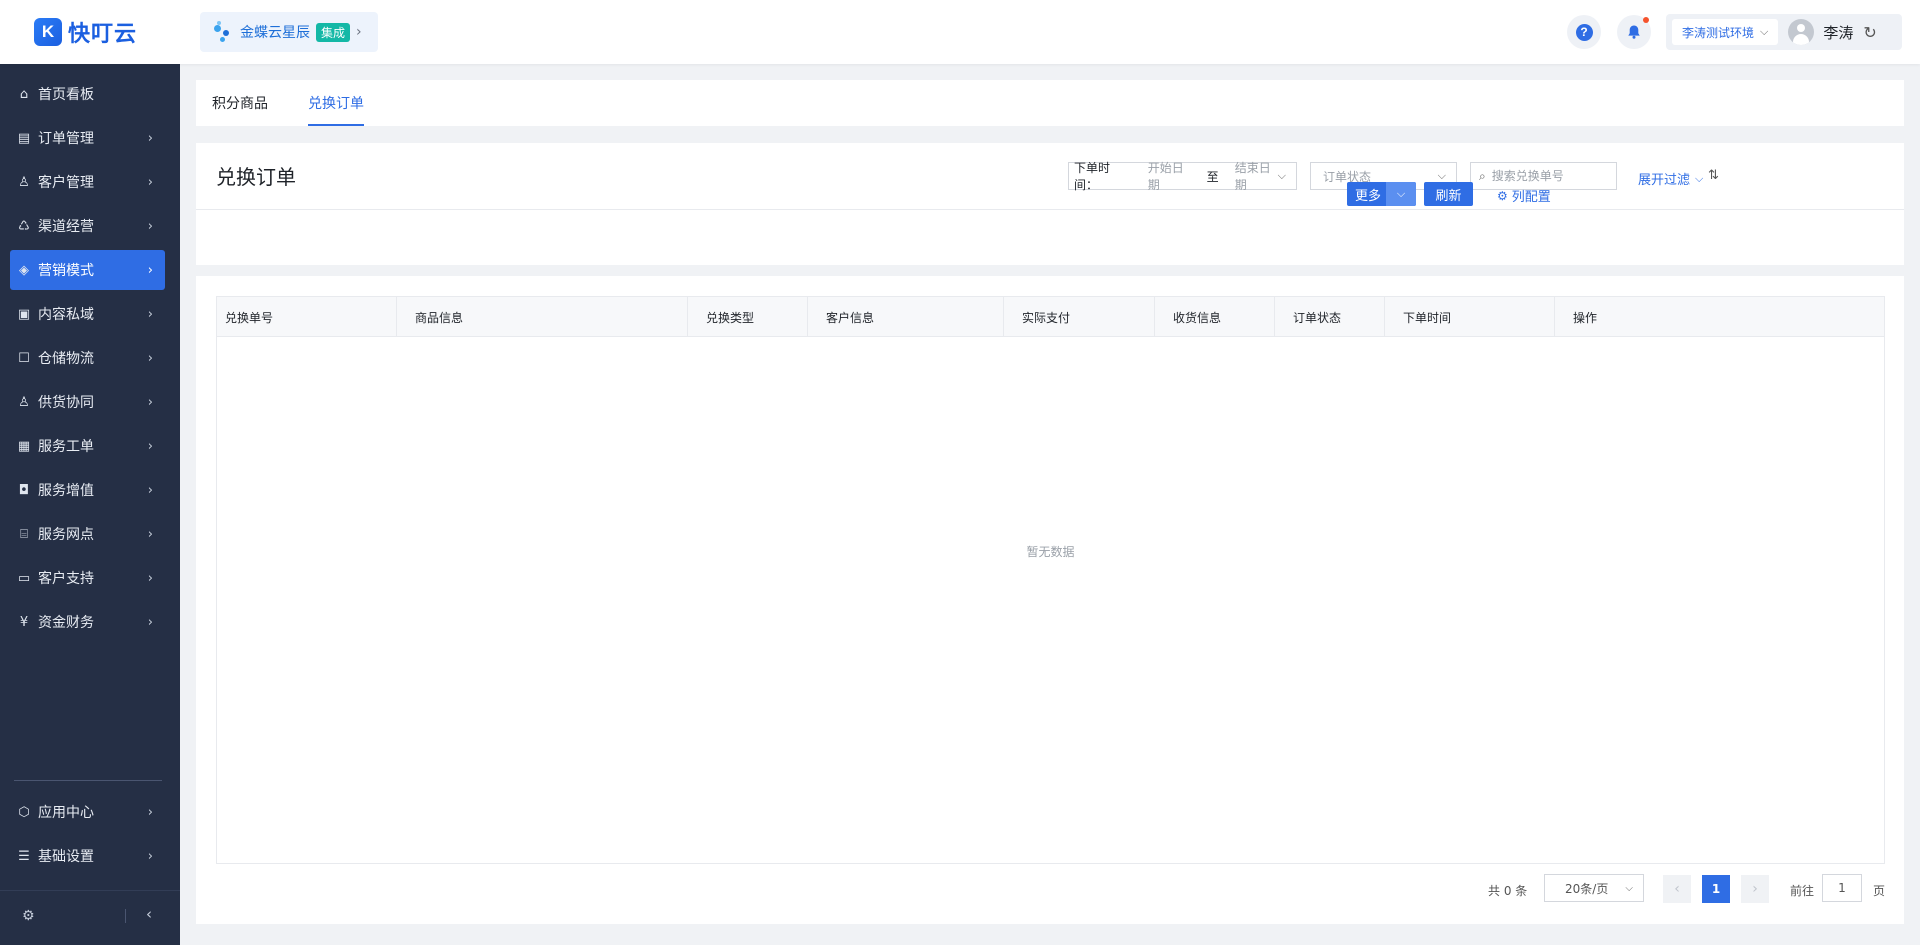 The width and height of the screenshot is (1920, 945). I want to click on sidebar-item-finance: ¥ 资金财务 ›, so click(87, 622).